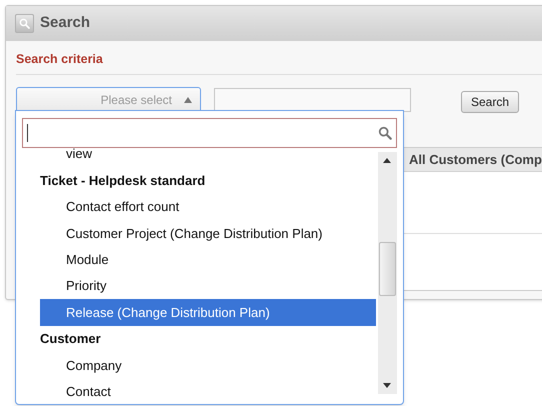 Image resolution: width=542 pixels, height=406 pixels. I want to click on value-field, so click(312, 100).